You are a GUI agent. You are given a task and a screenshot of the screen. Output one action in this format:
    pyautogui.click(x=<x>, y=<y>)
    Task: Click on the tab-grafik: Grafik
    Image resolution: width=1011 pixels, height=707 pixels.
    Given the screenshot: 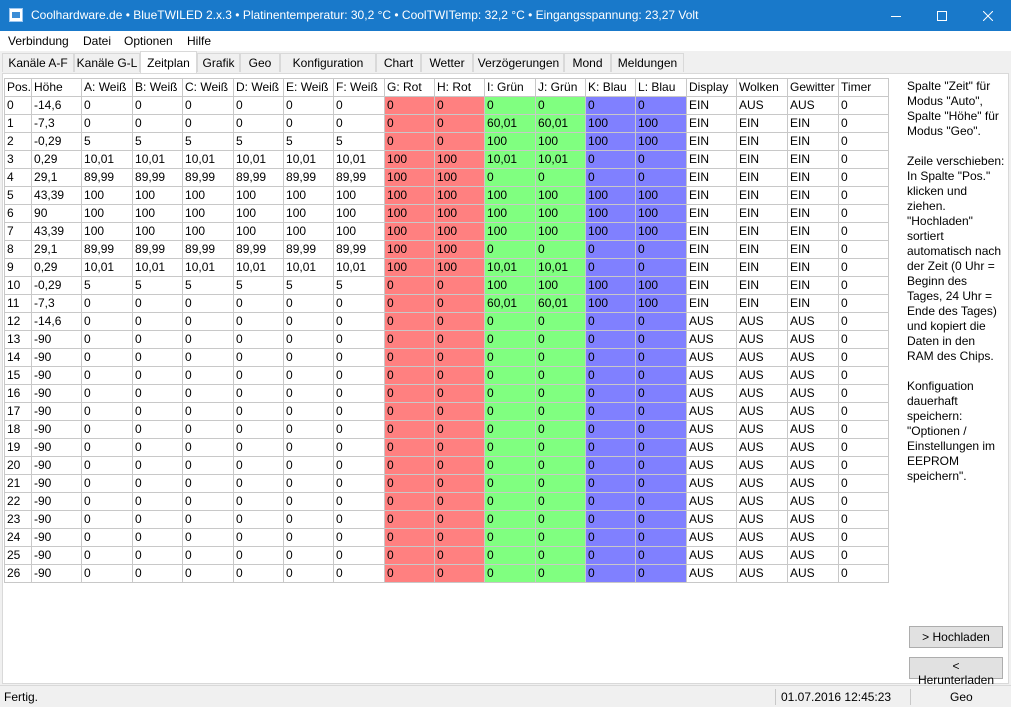 What is the action you would take?
    pyautogui.click(x=218, y=62)
    